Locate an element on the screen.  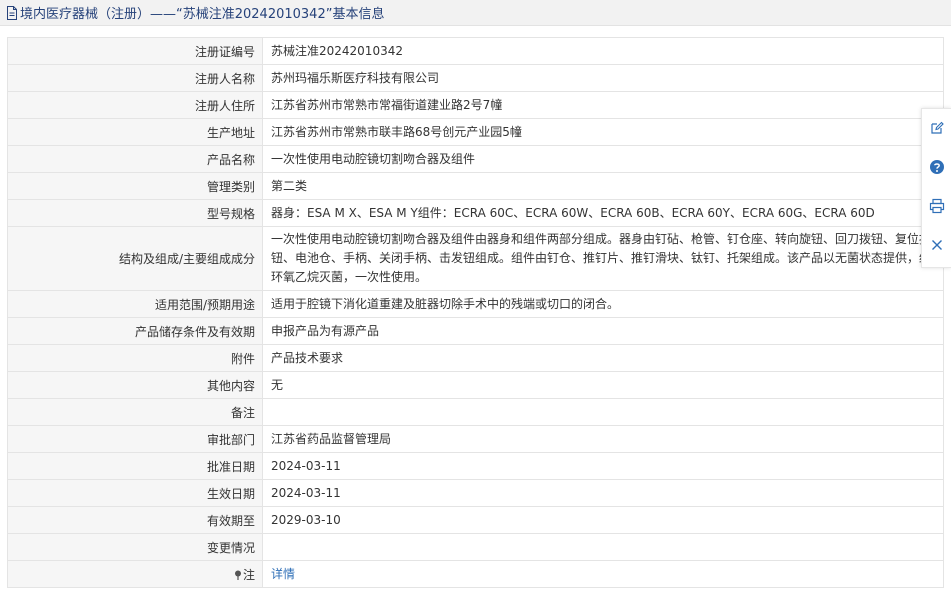
print-button is located at coordinates (936, 206).